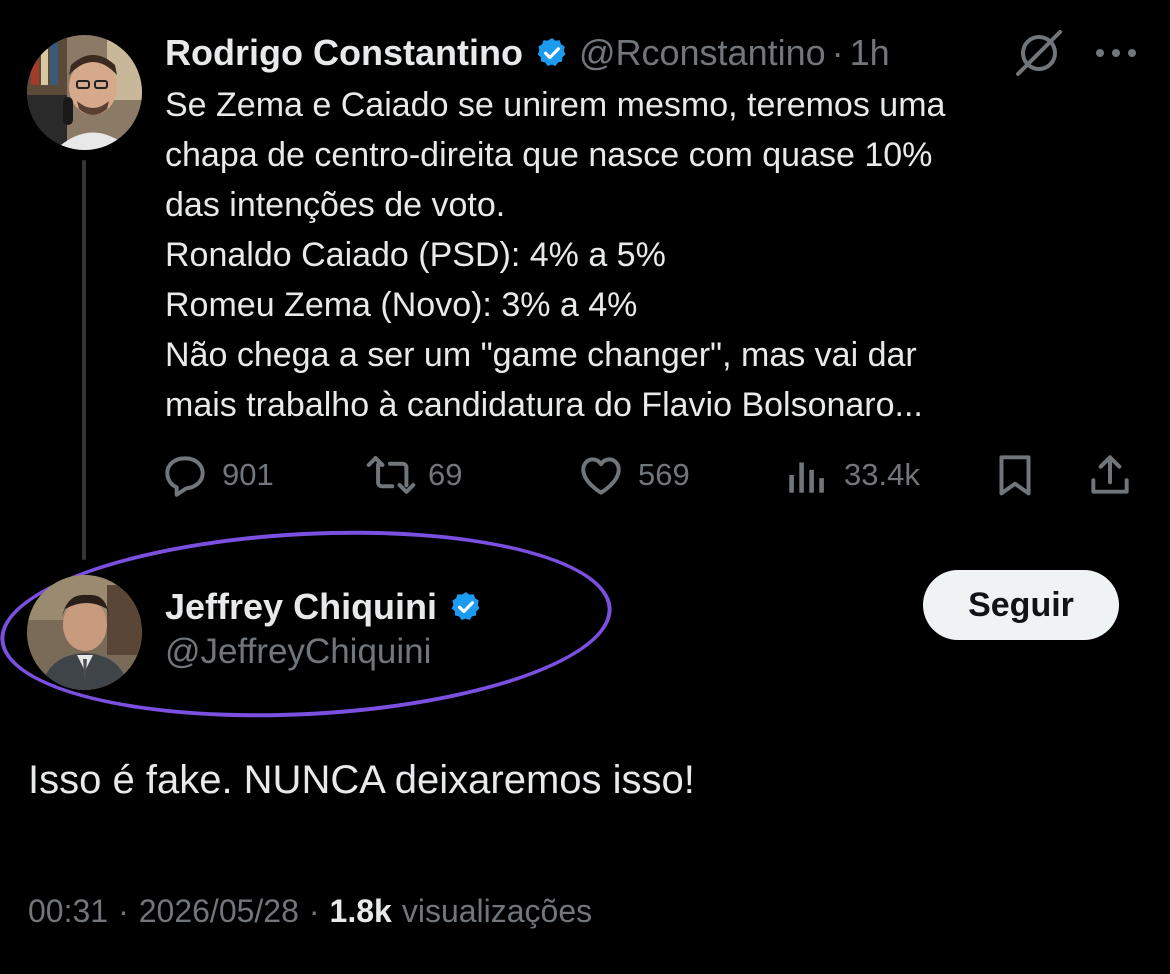  I want to click on views-button: 33.4k, so click(851, 475).